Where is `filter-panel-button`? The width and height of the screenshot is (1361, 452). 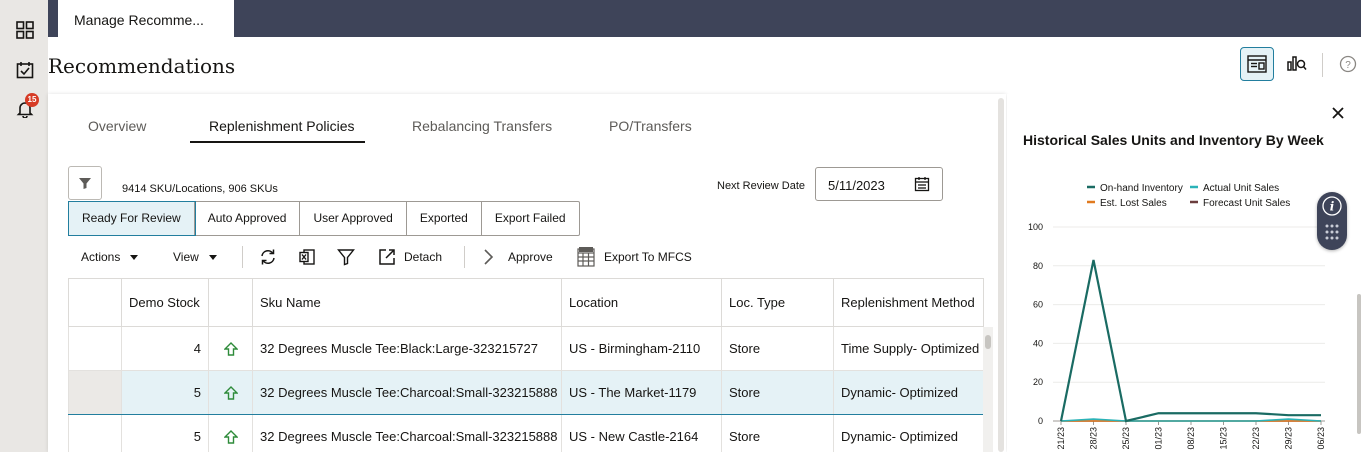 filter-panel-button is located at coordinates (85, 183).